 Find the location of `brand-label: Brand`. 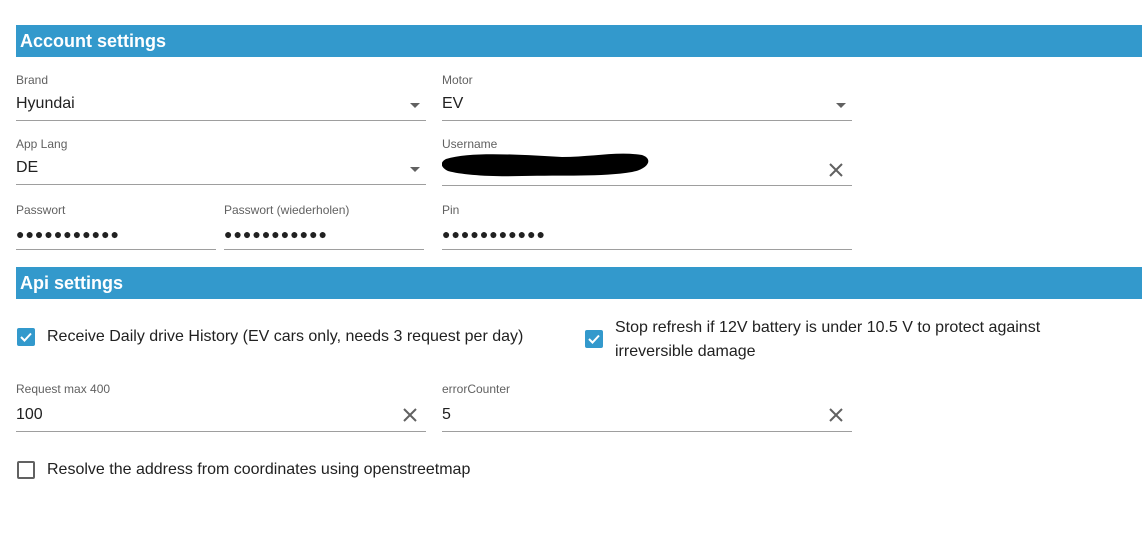

brand-label: Brand is located at coordinates (32, 80).